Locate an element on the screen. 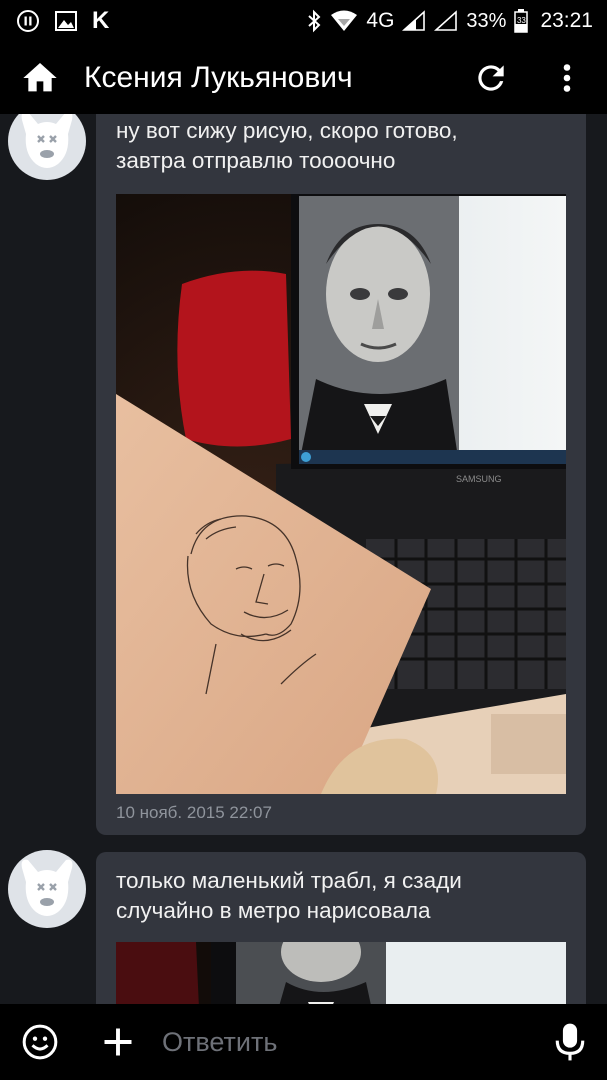 The width and height of the screenshot is (607, 1080). refresh-button is located at coordinates (491, 78).